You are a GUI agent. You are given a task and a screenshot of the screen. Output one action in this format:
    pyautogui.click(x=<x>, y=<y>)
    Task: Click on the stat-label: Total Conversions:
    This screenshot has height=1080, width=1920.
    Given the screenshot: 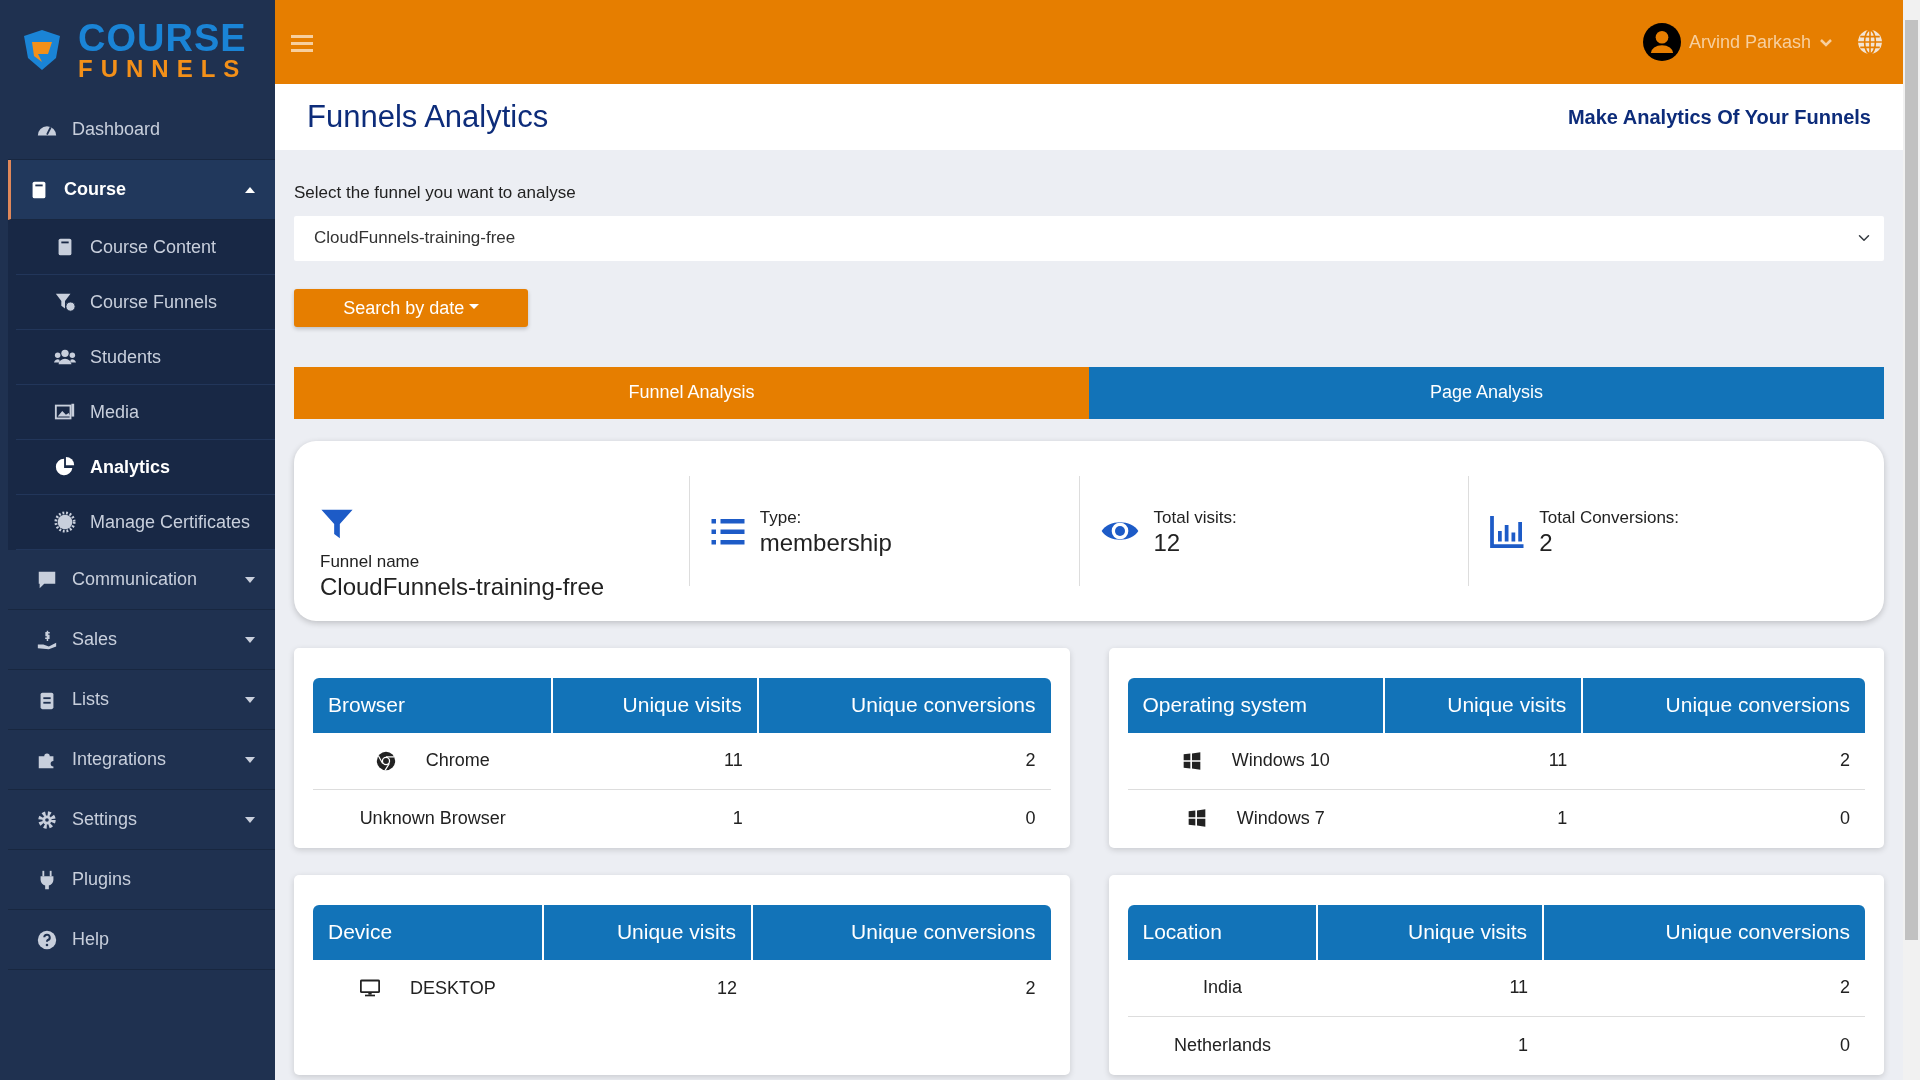 What is the action you would take?
    pyautogui.click(x=1609, y=517)
    